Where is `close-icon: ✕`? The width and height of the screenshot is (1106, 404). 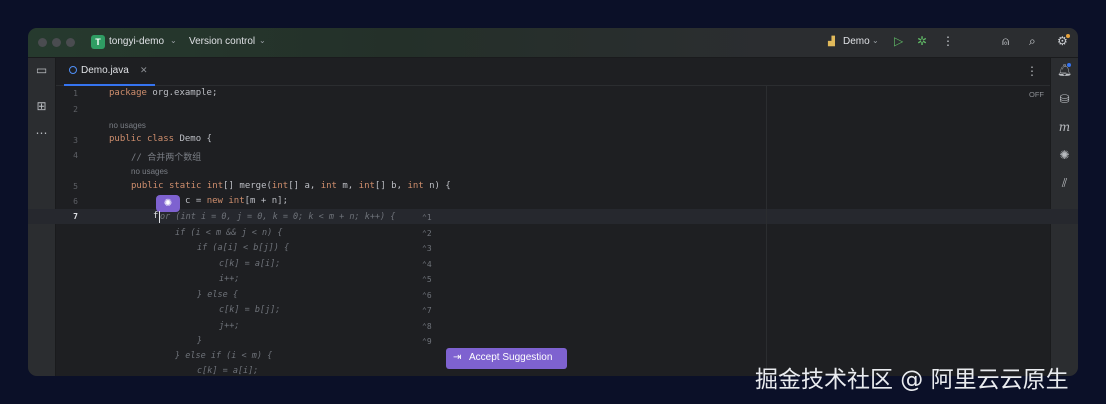
close-icon: ✕ is located at coordinates (144, 70).